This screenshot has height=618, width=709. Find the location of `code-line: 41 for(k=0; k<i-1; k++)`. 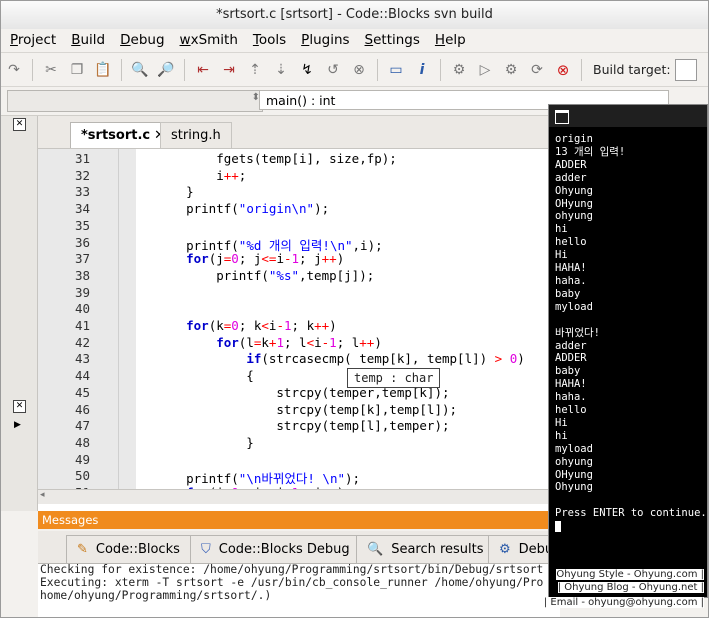

code-line: 41 for(k=0; k<i-1; k++) is located at coordinates (294, 326).